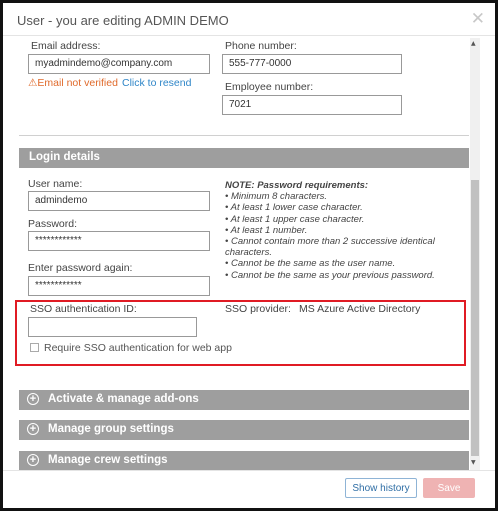 The height and width of the screenshot is (511, 498). Describe the element at coordinates (249, 470) in the screenshot. I see `footer-divider` at that location.